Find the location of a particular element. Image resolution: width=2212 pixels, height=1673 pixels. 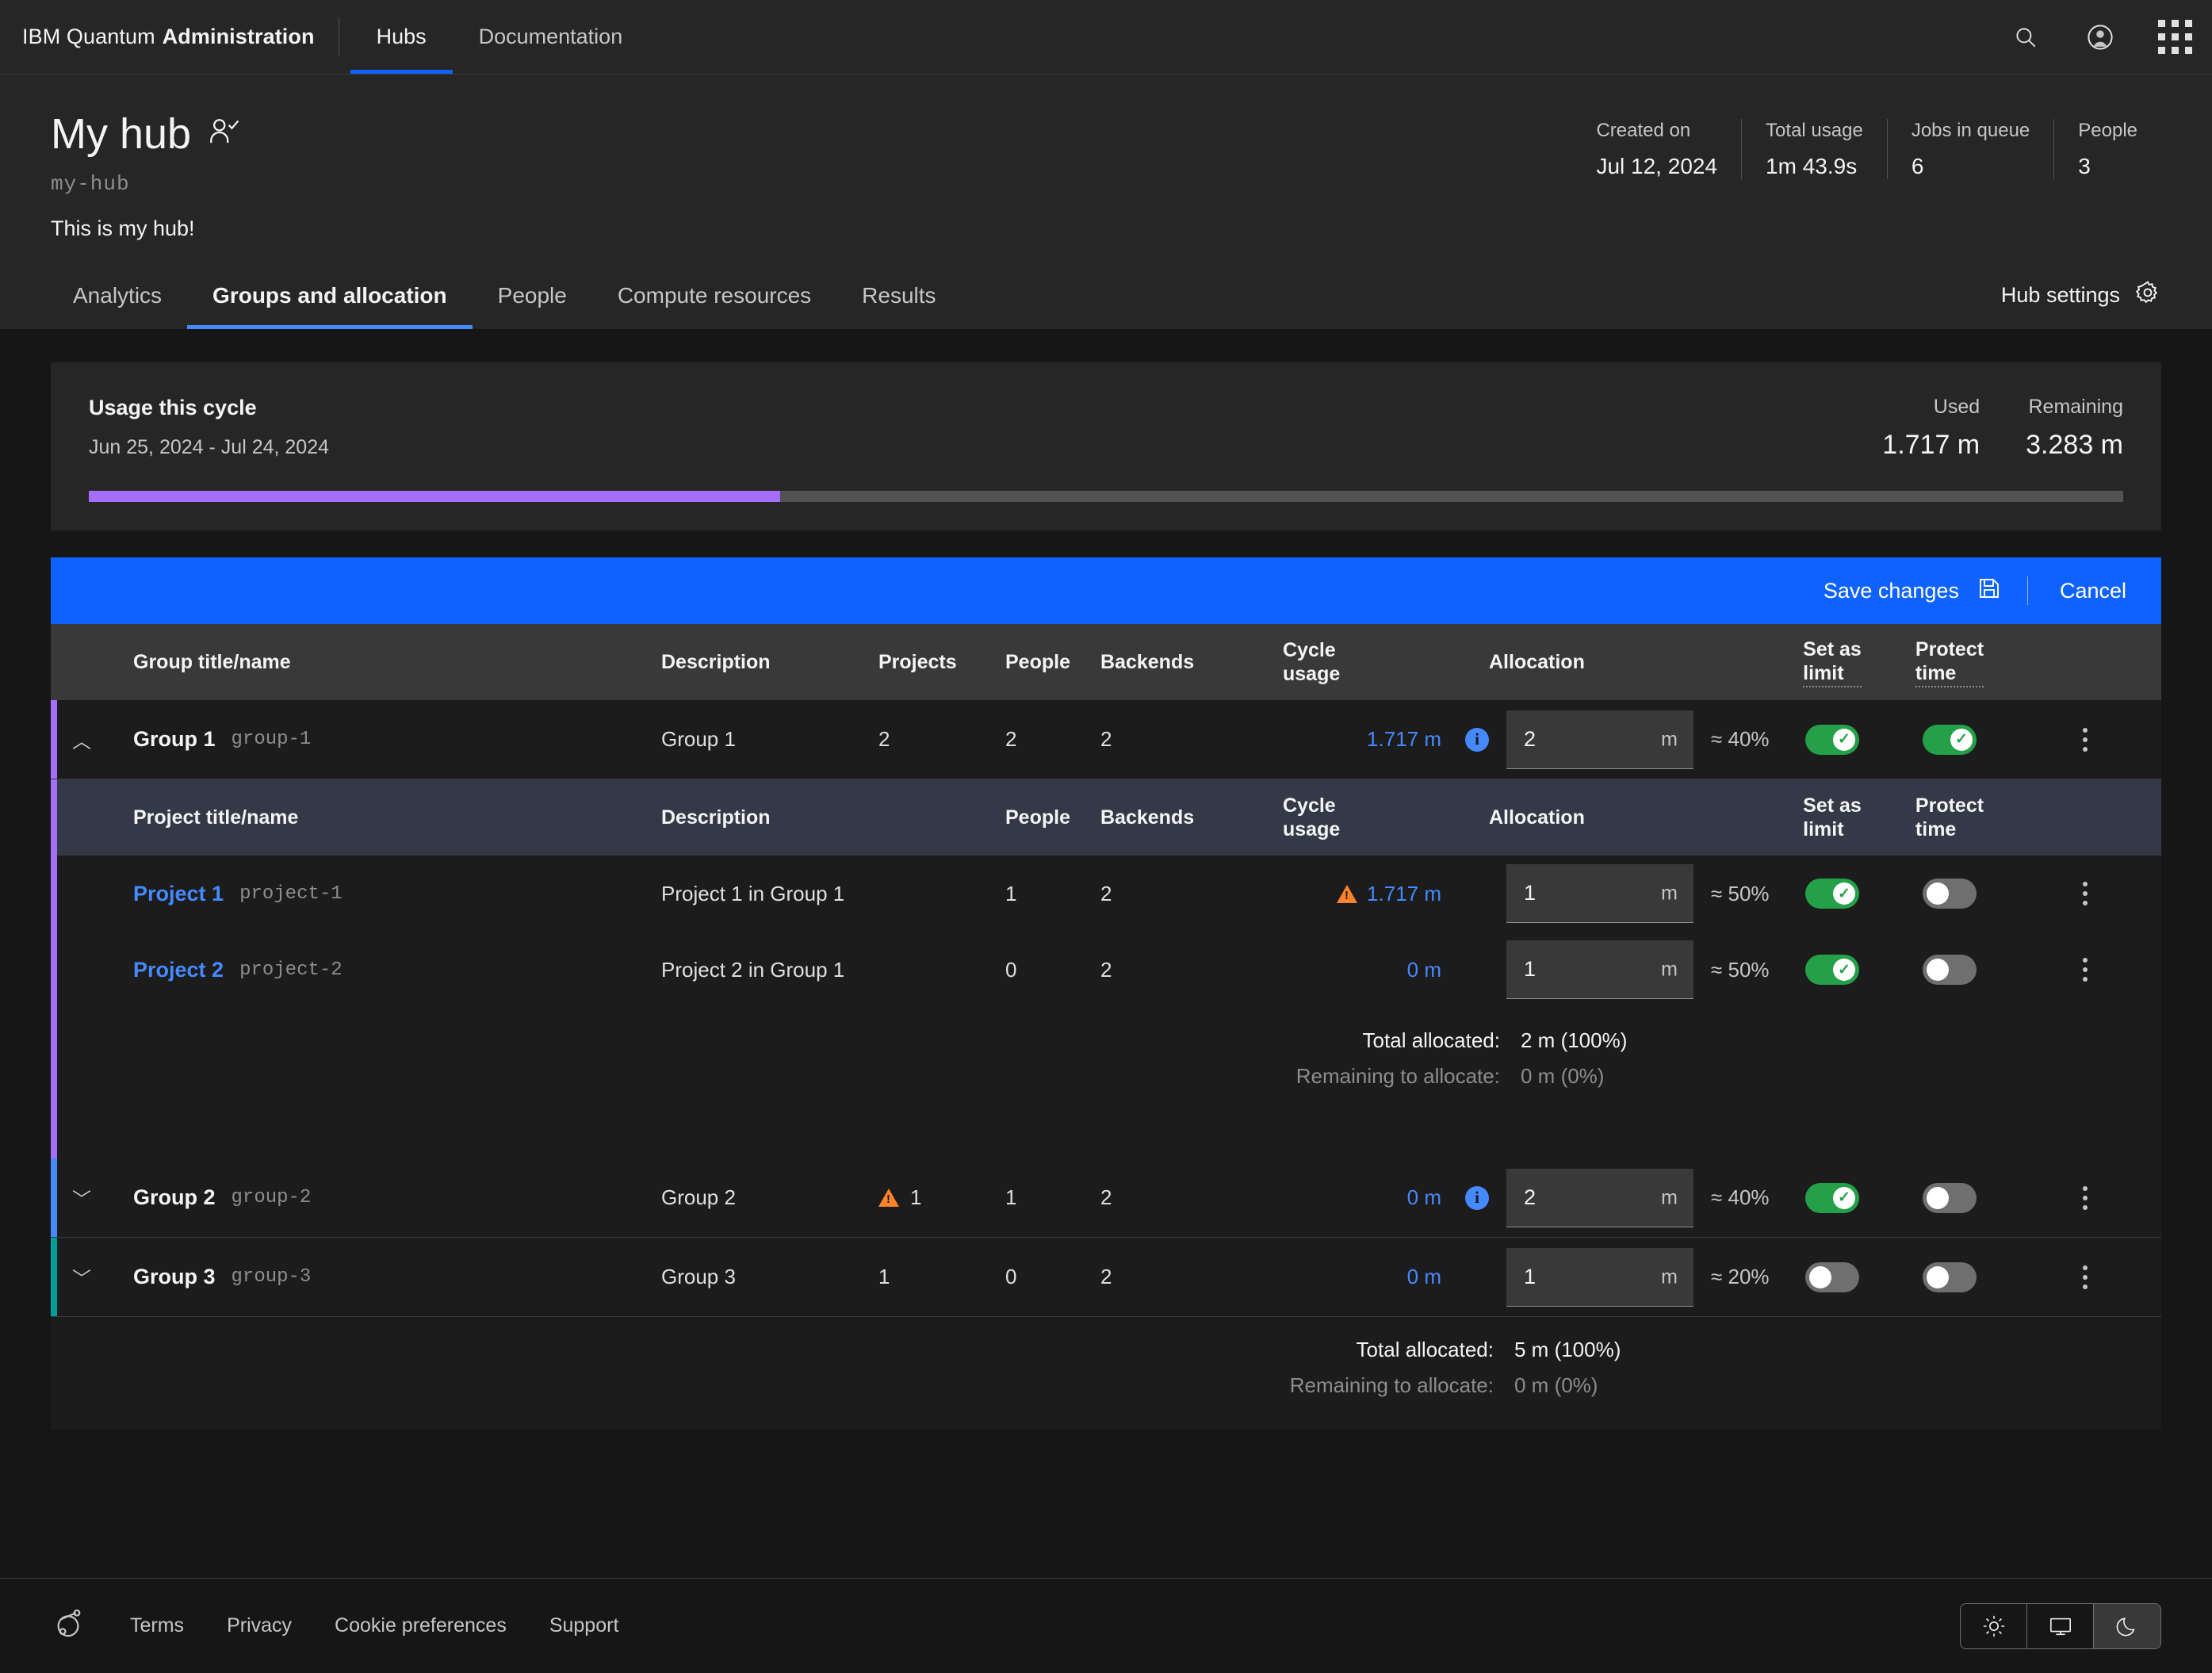

usage-remaining-value: 3.283 m is located at coordinates (2074, 445).